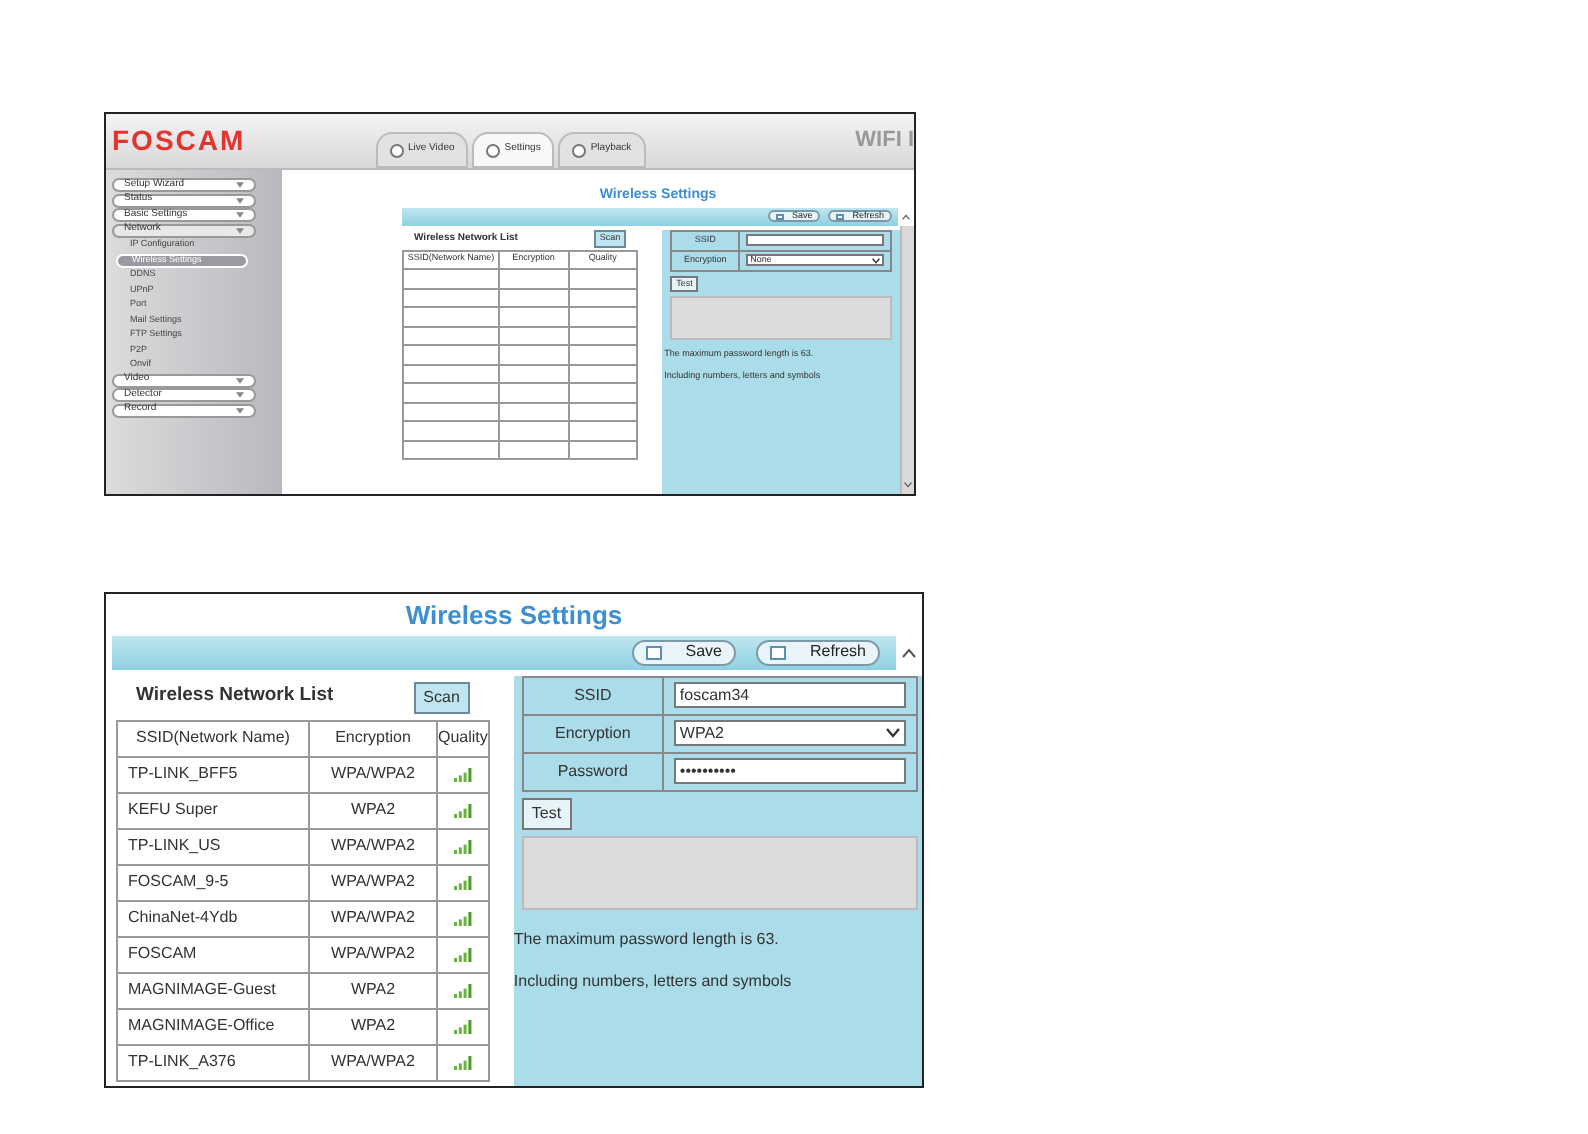 This screenshot has height=1134, width=1588. Describe the element at coordinates (884, 141) in the screenshot. I see `product-name: WIFI I` at that location.